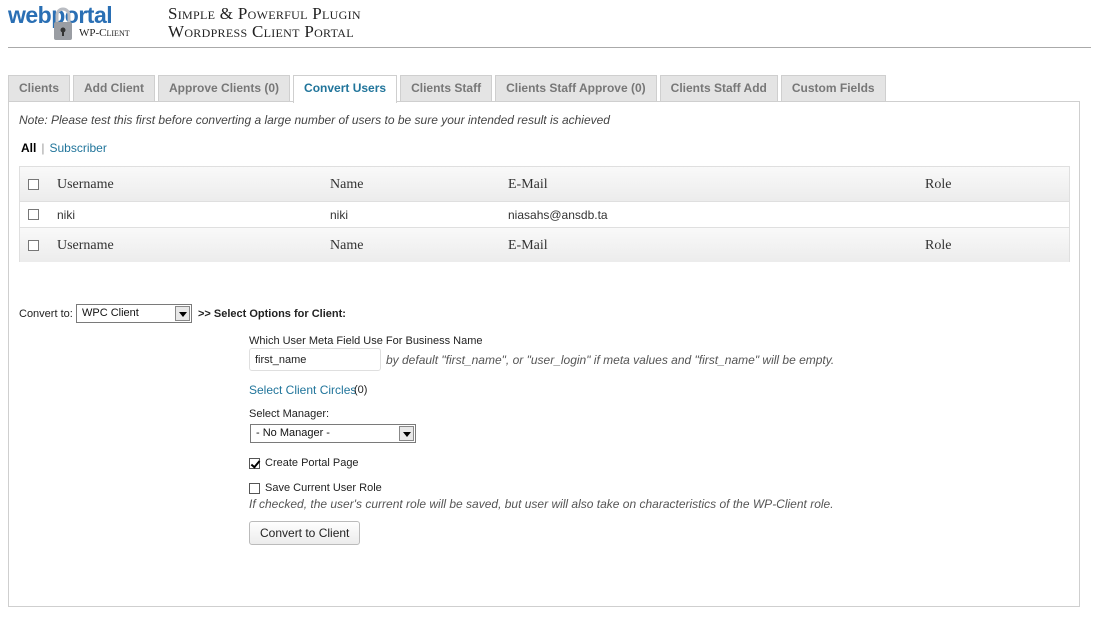 The height and width of the screenshot is (622, 1096). Describe the element at coordinates (312, 463) in the screenshot. I see `create-portal-label: Create Portal Page` at that location.